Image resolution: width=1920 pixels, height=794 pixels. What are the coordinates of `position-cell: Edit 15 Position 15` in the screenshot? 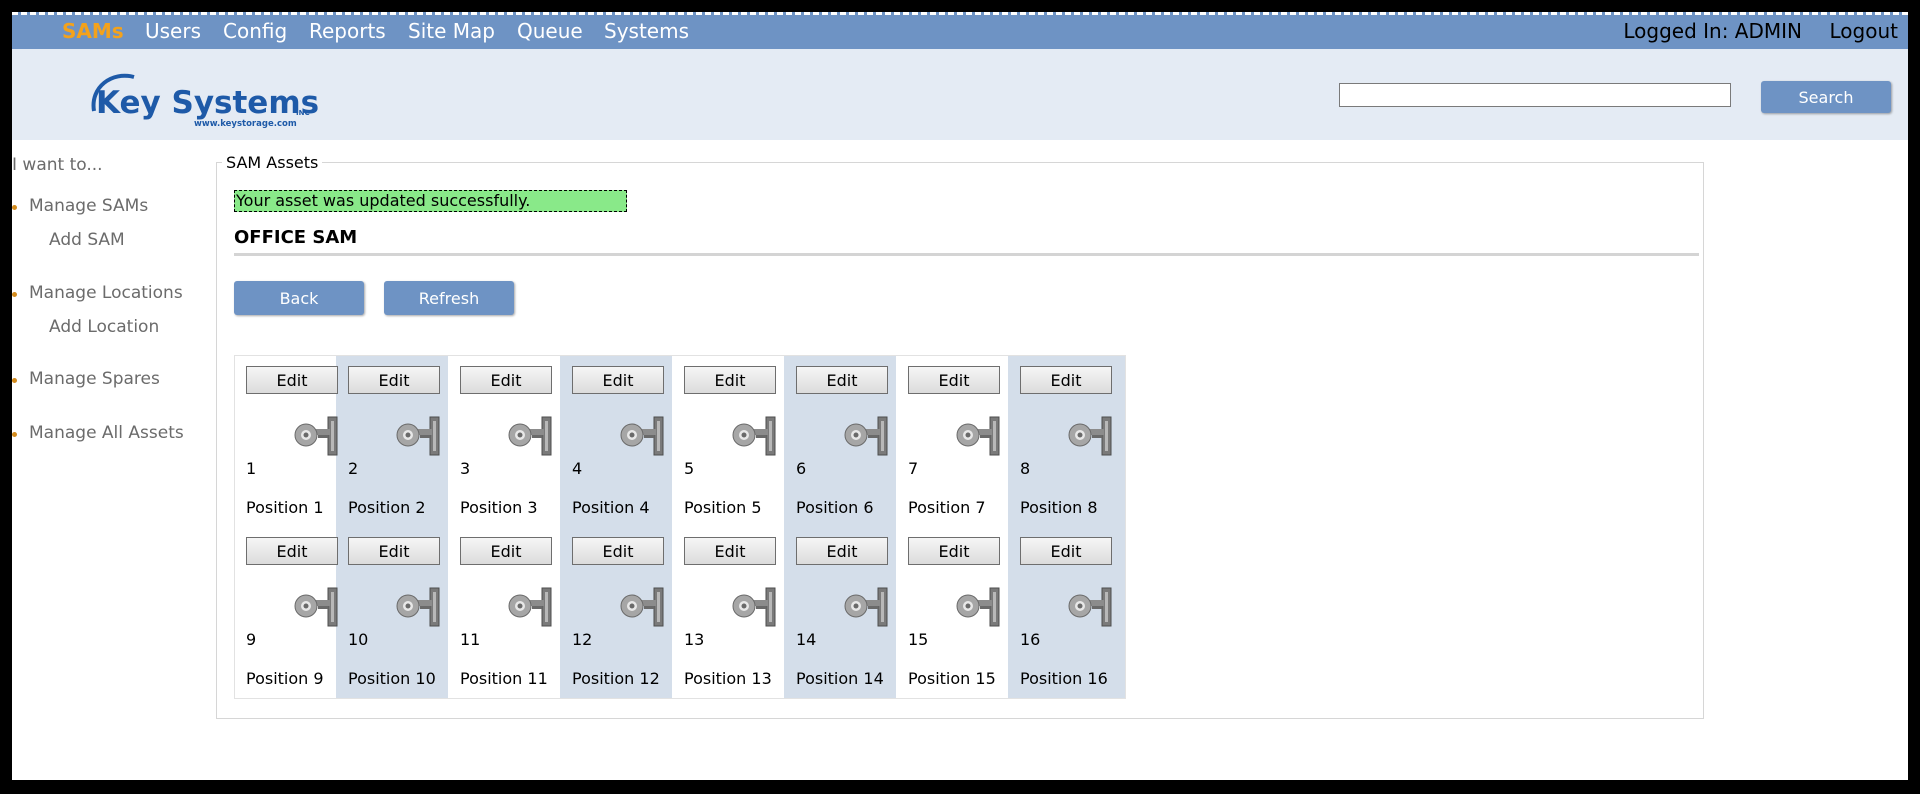 It's located at (952, 611).